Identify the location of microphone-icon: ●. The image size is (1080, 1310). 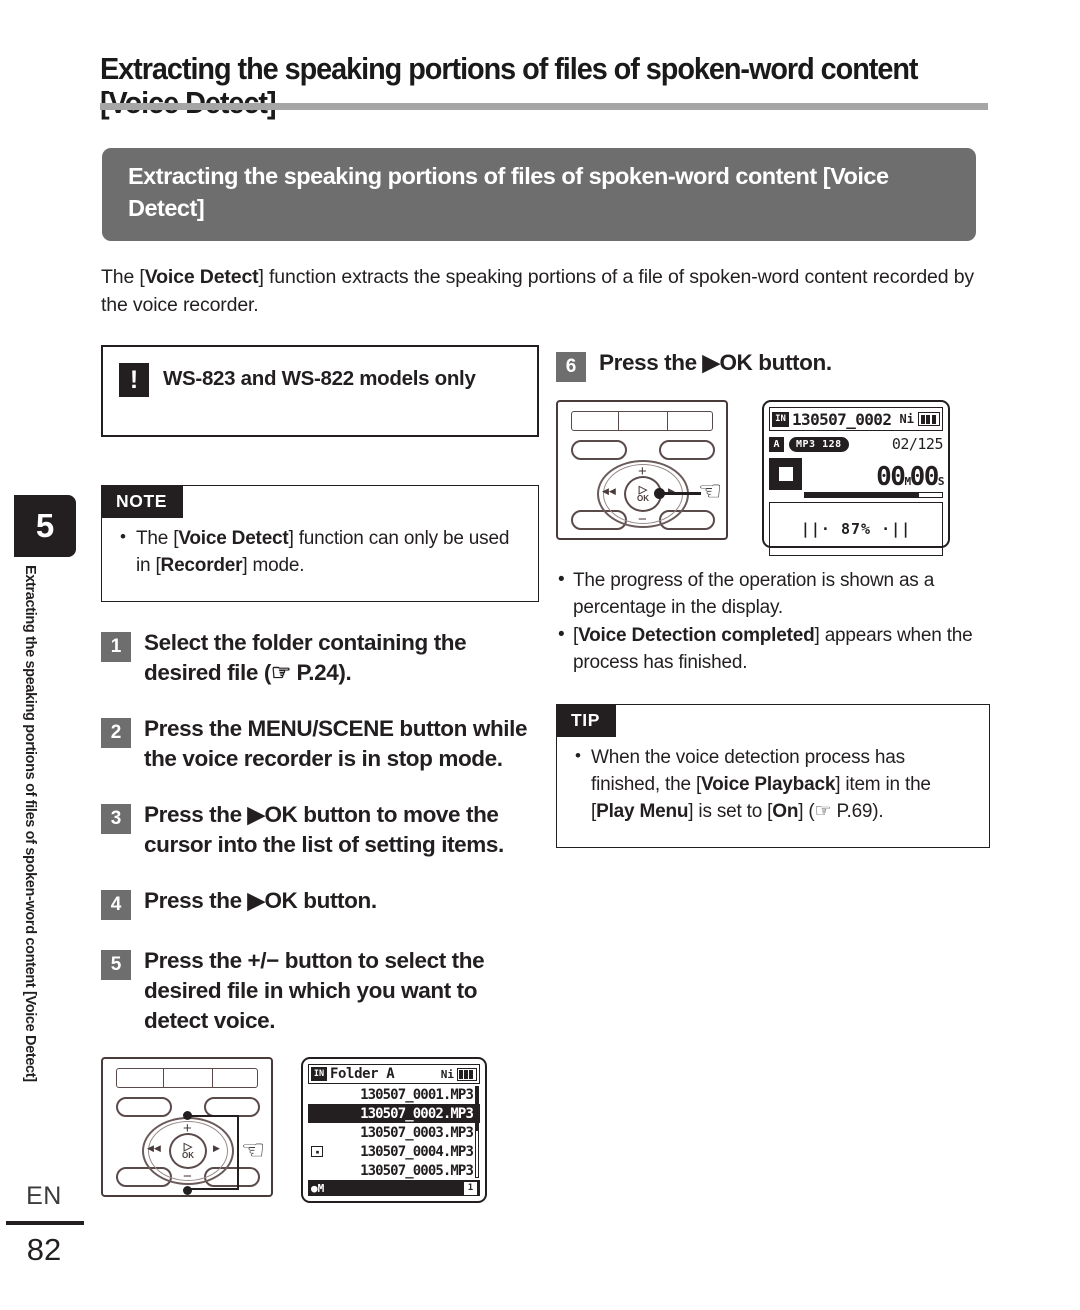
(314, 1188).